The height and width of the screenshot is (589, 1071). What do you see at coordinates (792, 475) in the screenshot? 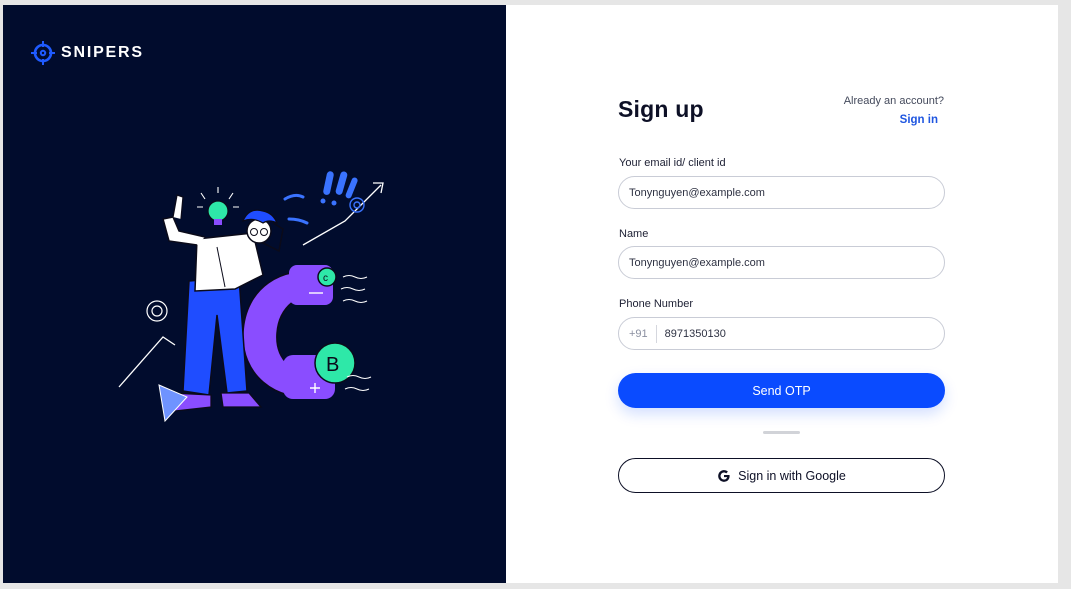
I see `google-signin-label: Sign in with Google` at bounding box center [792, 475].